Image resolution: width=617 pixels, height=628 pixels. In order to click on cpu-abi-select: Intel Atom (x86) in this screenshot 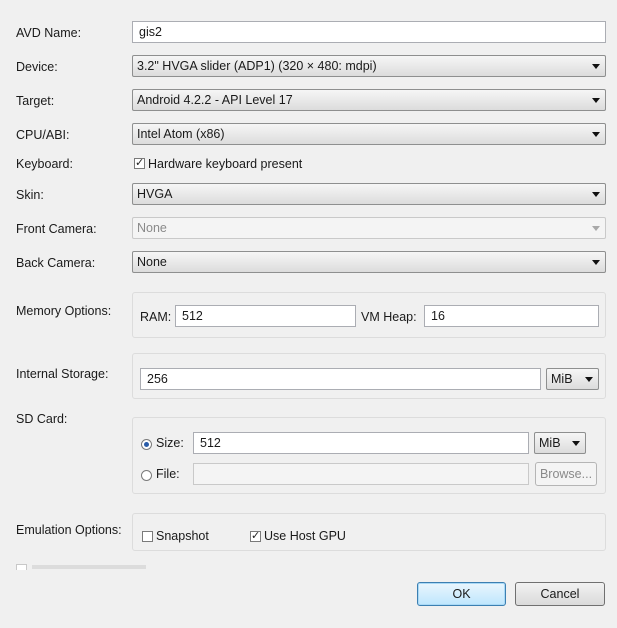, I will do `click(369, 134)`.